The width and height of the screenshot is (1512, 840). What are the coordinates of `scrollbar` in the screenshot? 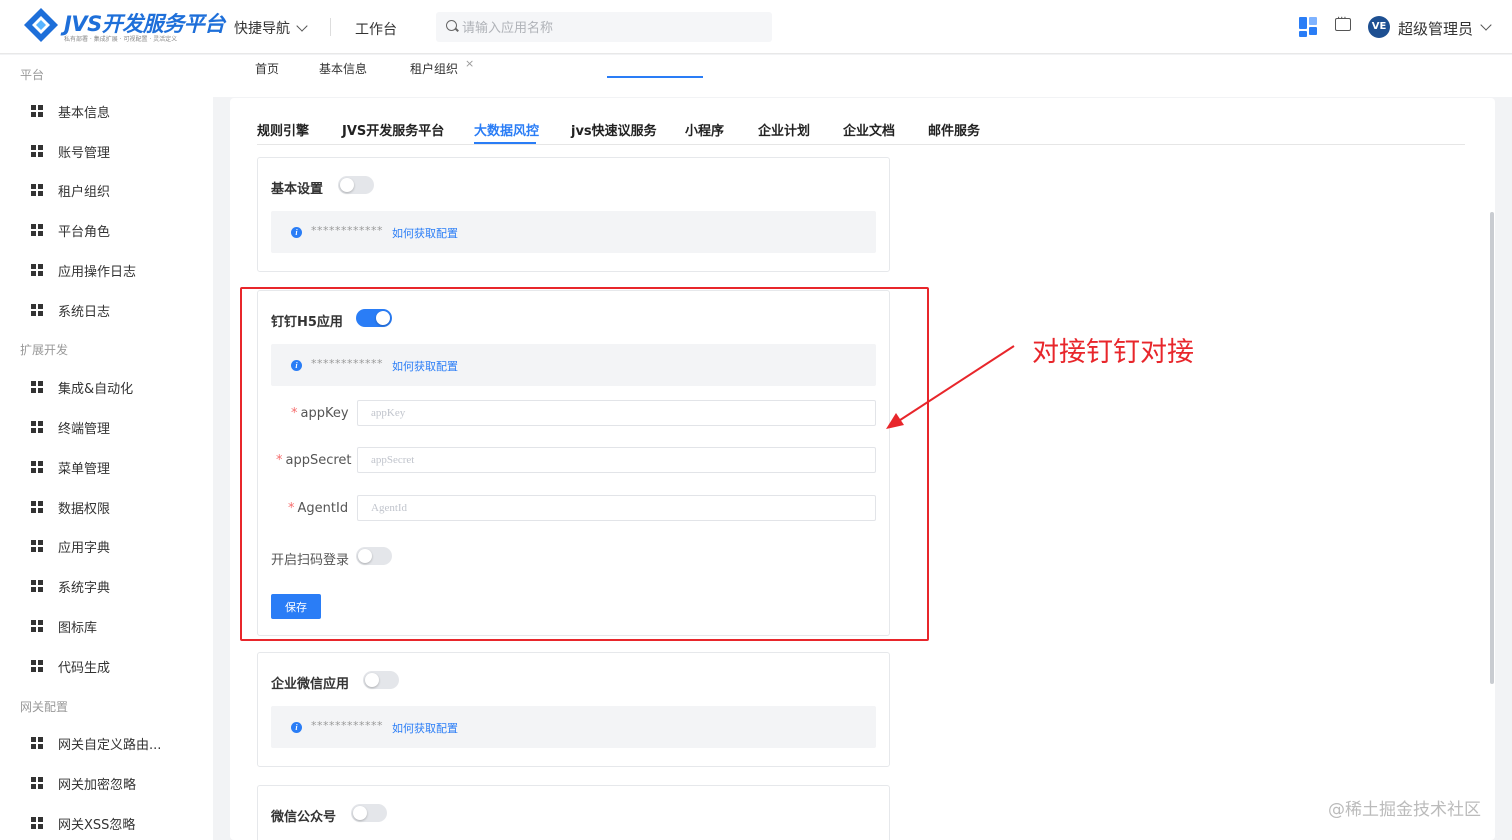 It's located at (1492, 448).